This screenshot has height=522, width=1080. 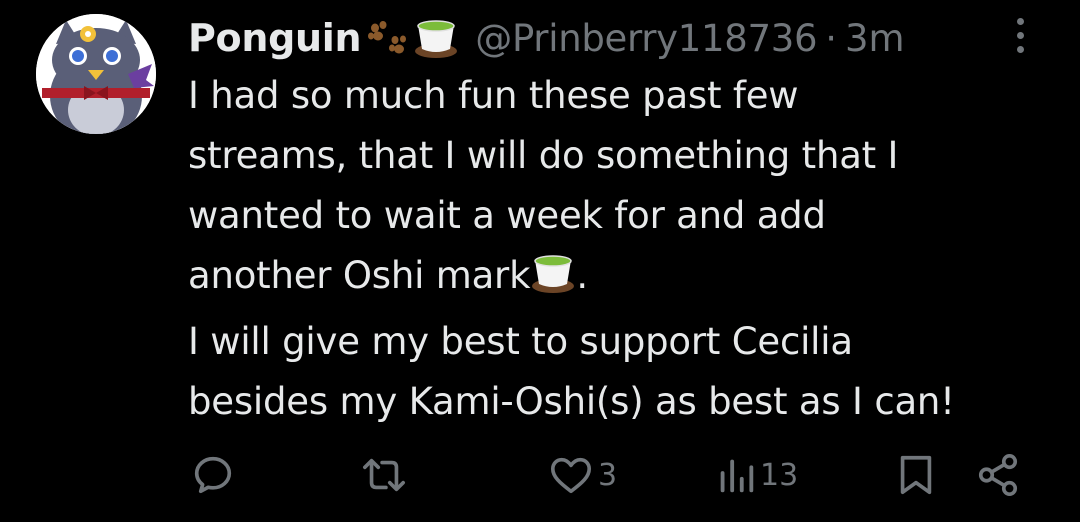 What do you see at coordinates (737, 476) in the screenshot?
I see `views-chart-icon` at bounding box center [737, 476].